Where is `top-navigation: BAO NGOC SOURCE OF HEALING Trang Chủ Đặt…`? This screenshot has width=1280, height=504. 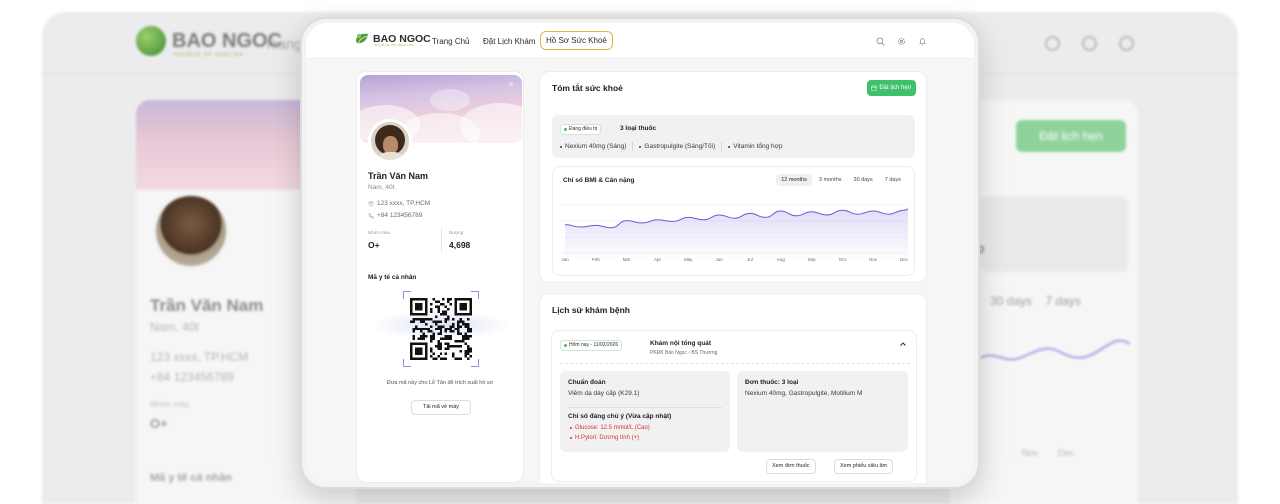 top-navigation: BAO NGOC SOURCE OF HEALING Trang Chủ Đặt… is located at coordinates (640, 41).